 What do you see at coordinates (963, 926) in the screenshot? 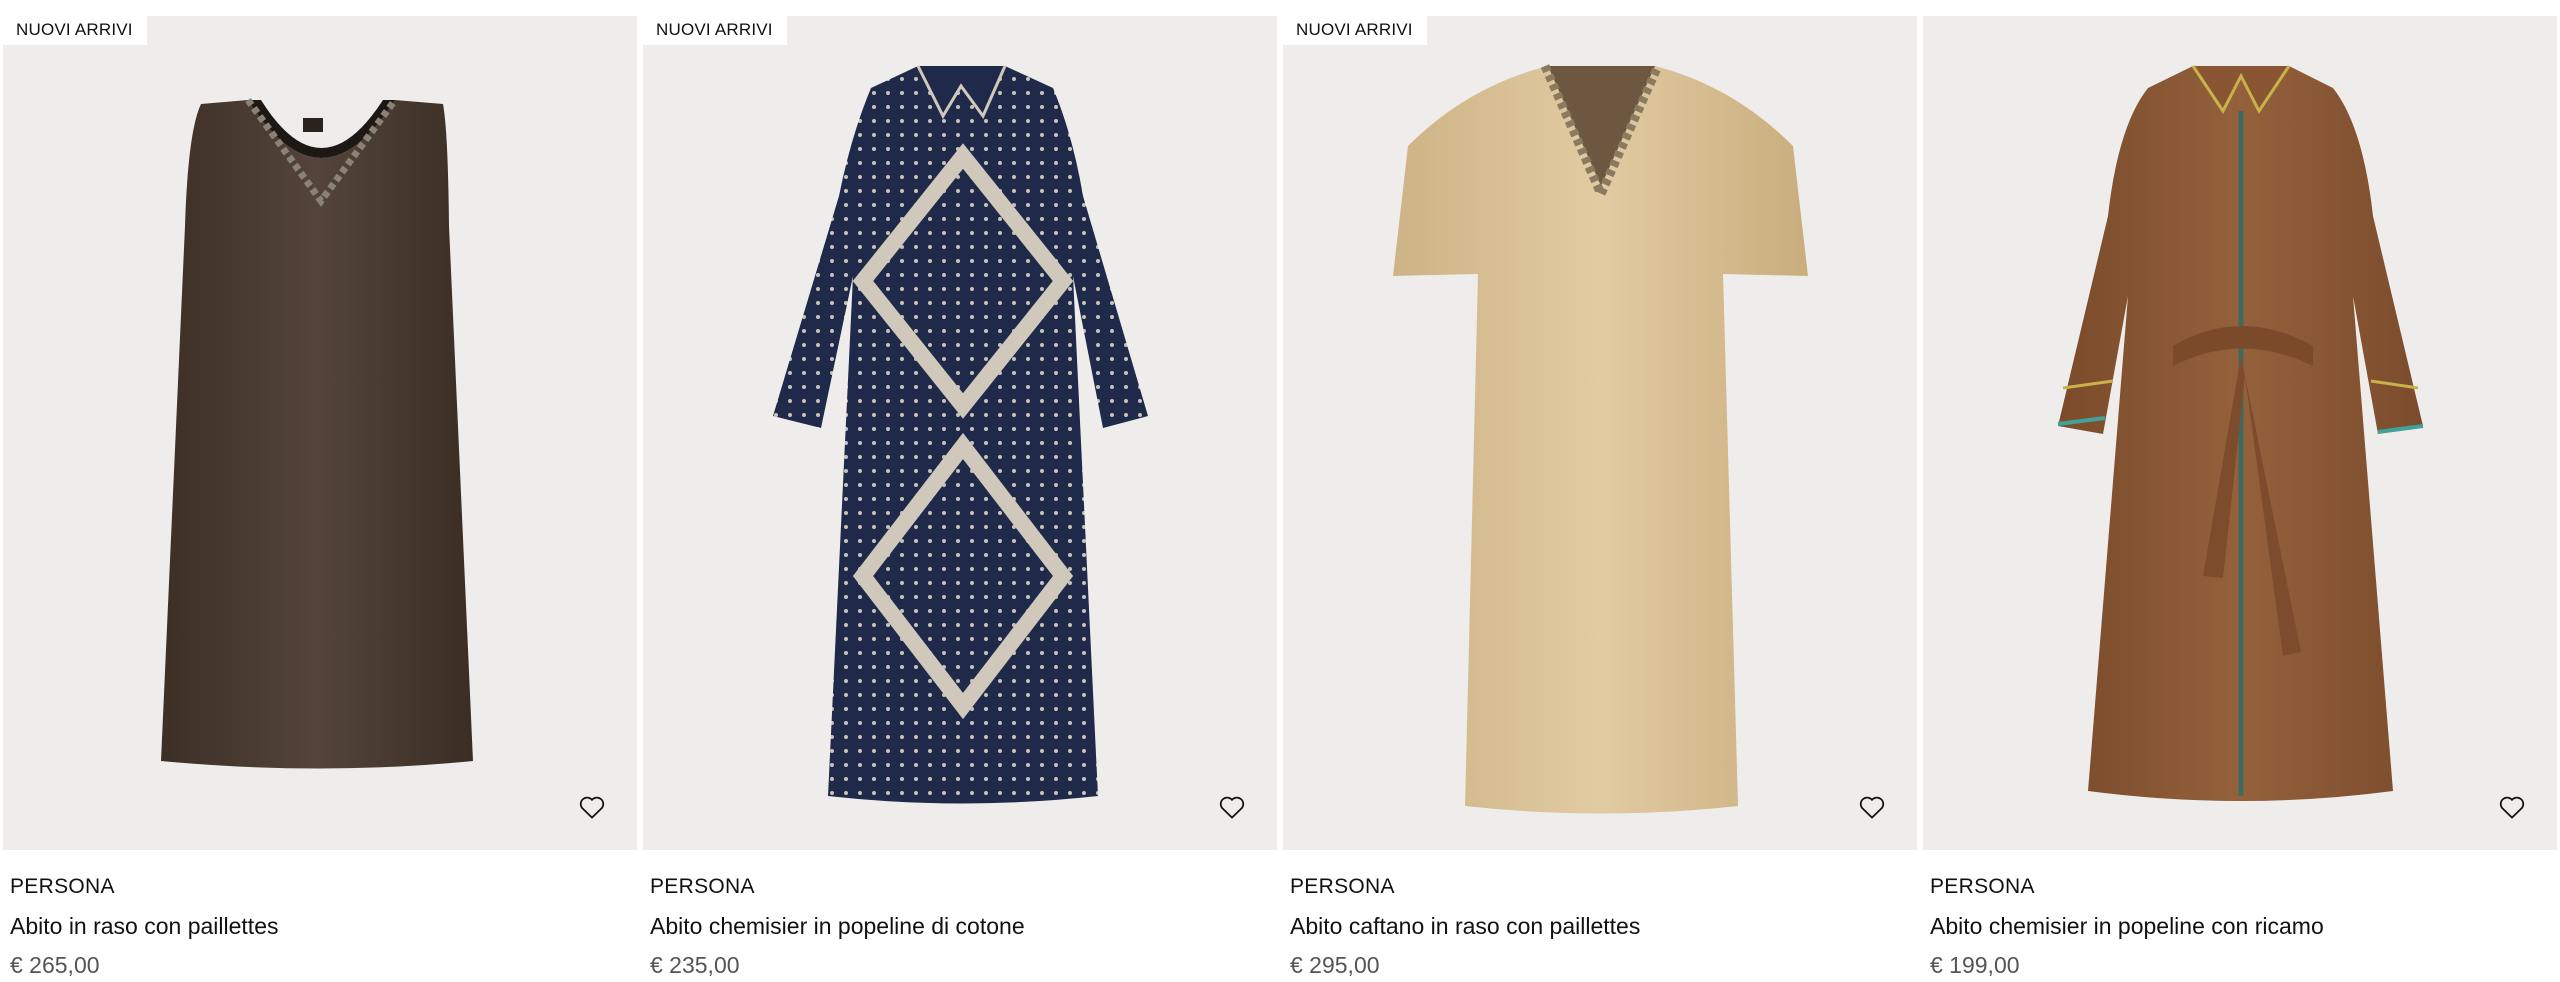
I see `product-title: Abito chemisier in popeline di cotone` at bounding box center [963, 926].